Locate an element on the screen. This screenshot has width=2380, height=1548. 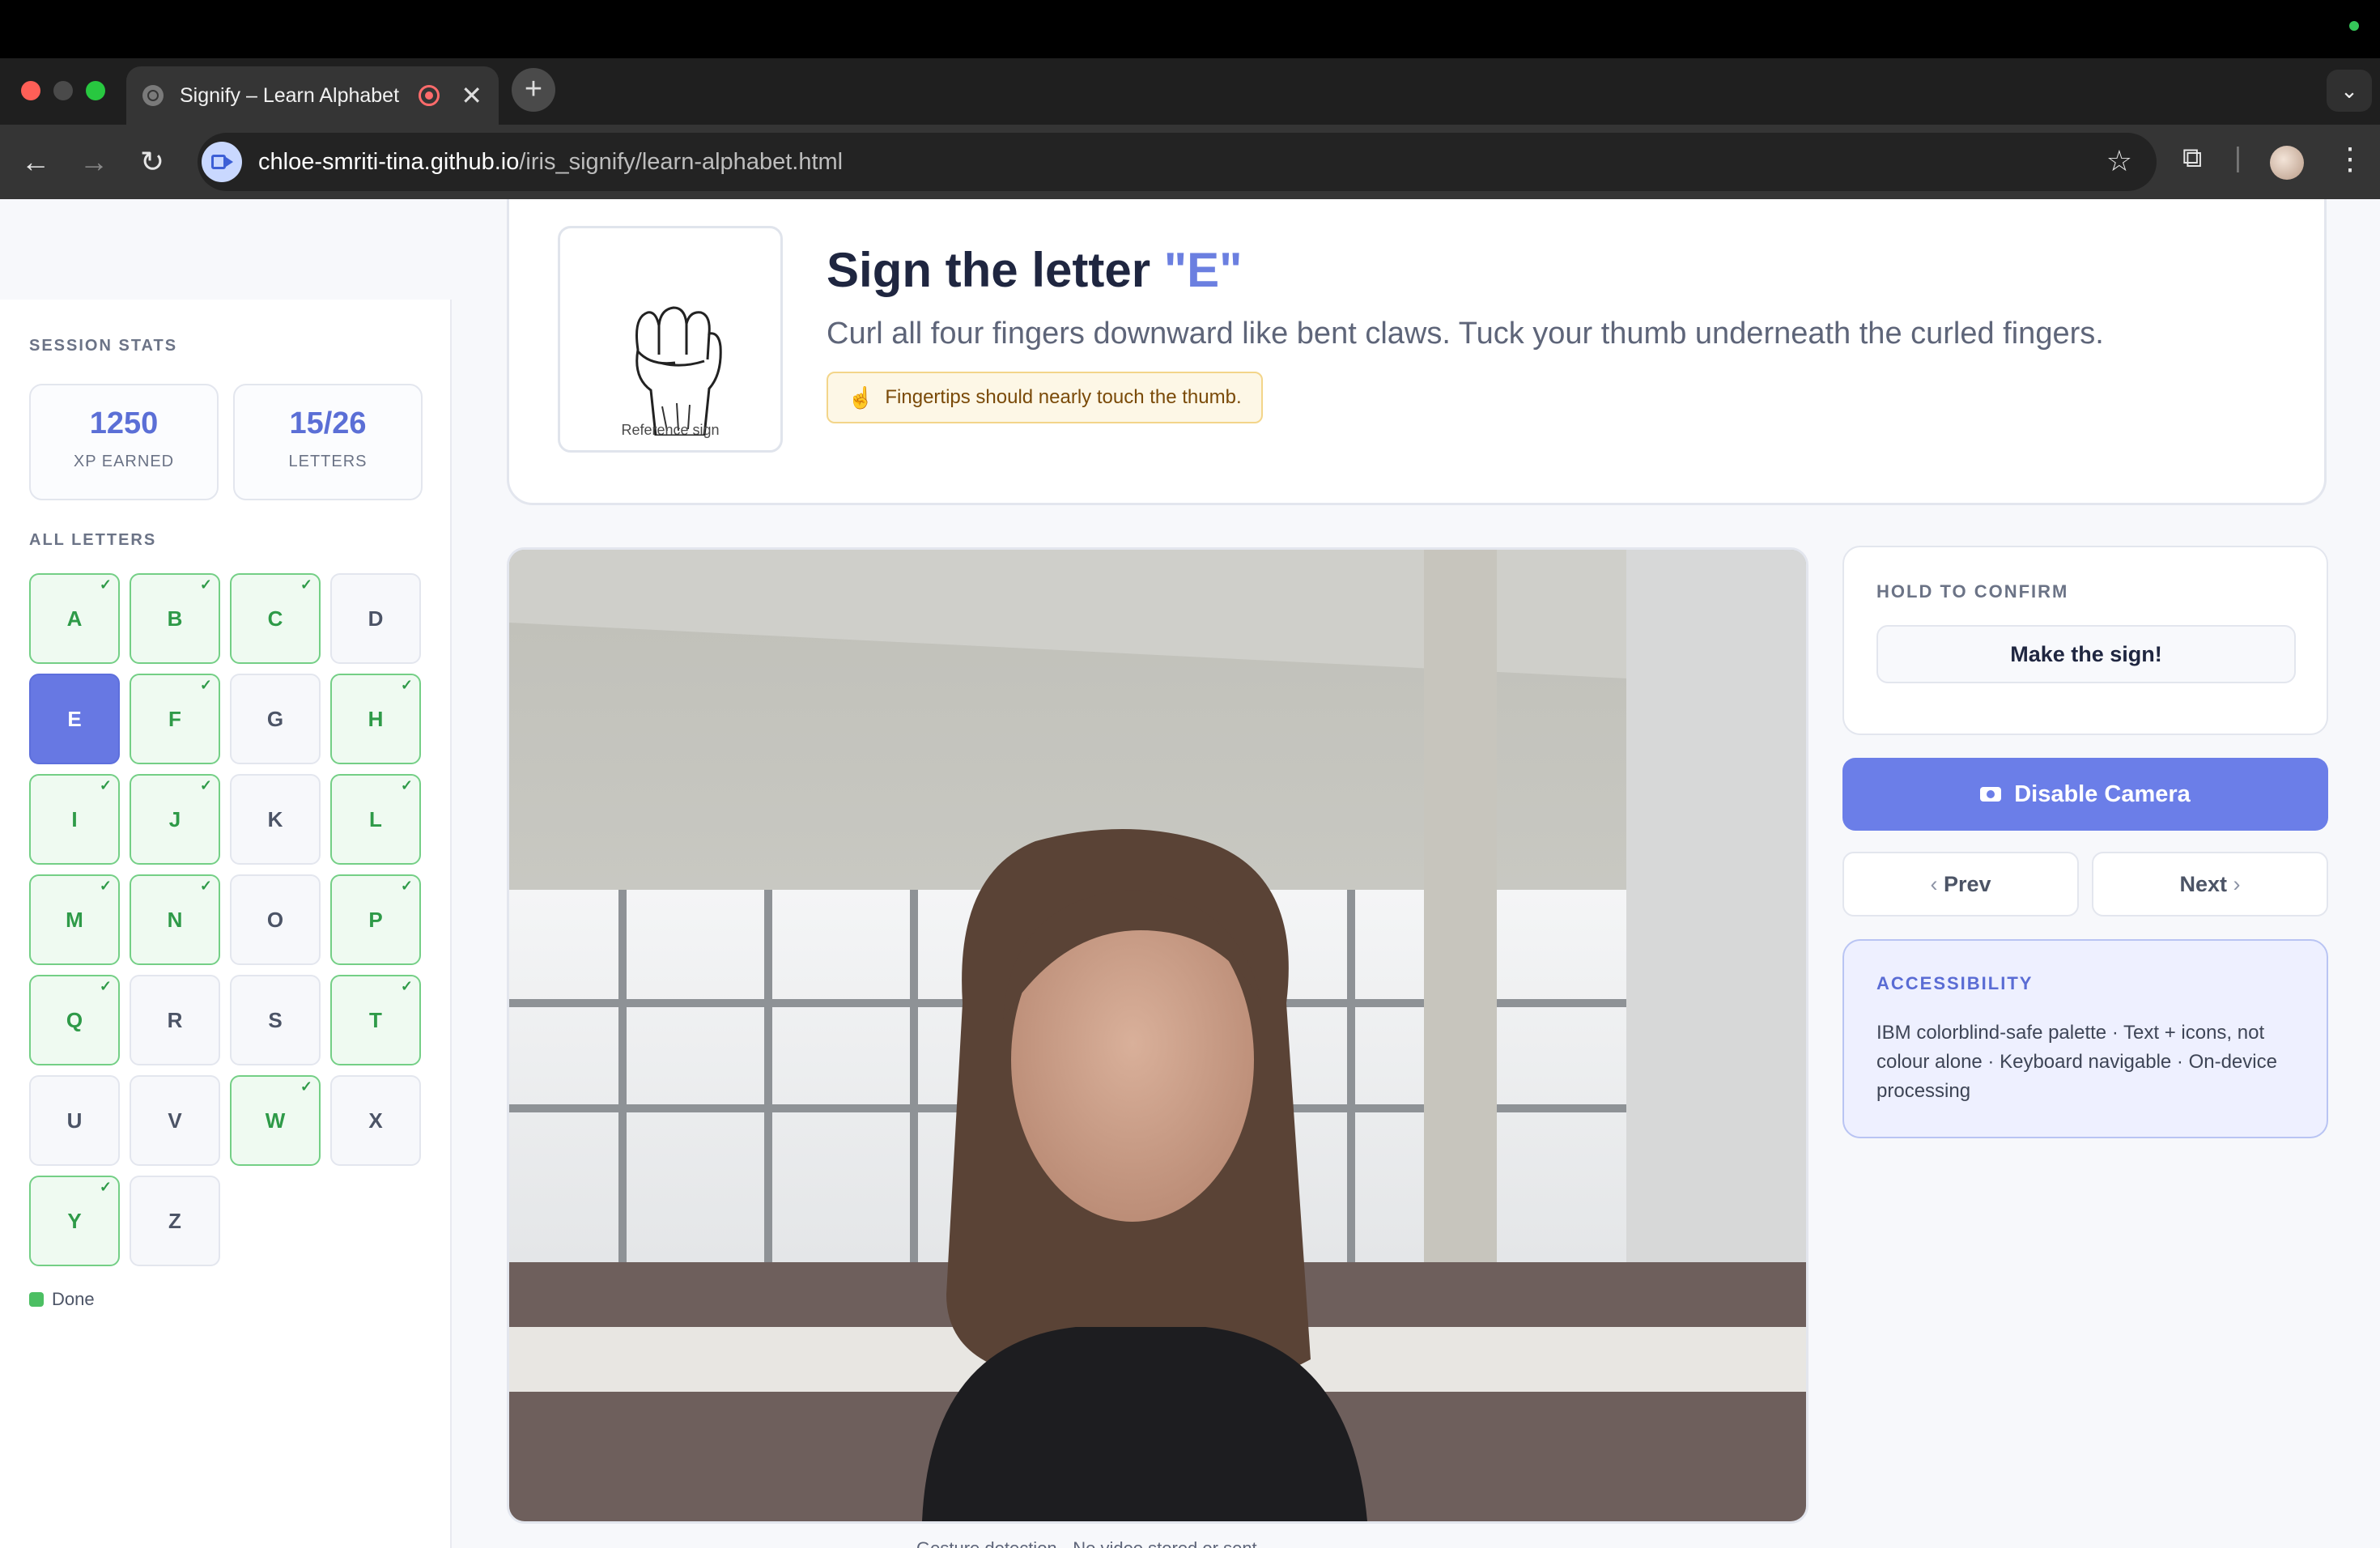
letter-tile-k: K is located at coordinates (275, 820).